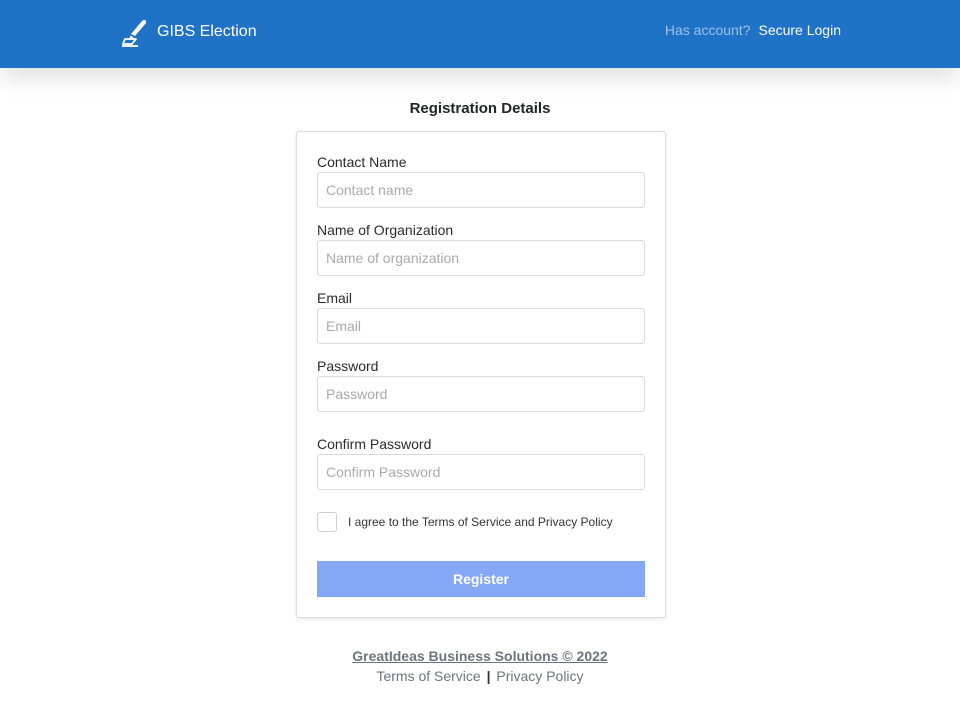 The width and height of the screenshot is (960, 703). I want to click on page-title: Registration Details, so click(480, 108).